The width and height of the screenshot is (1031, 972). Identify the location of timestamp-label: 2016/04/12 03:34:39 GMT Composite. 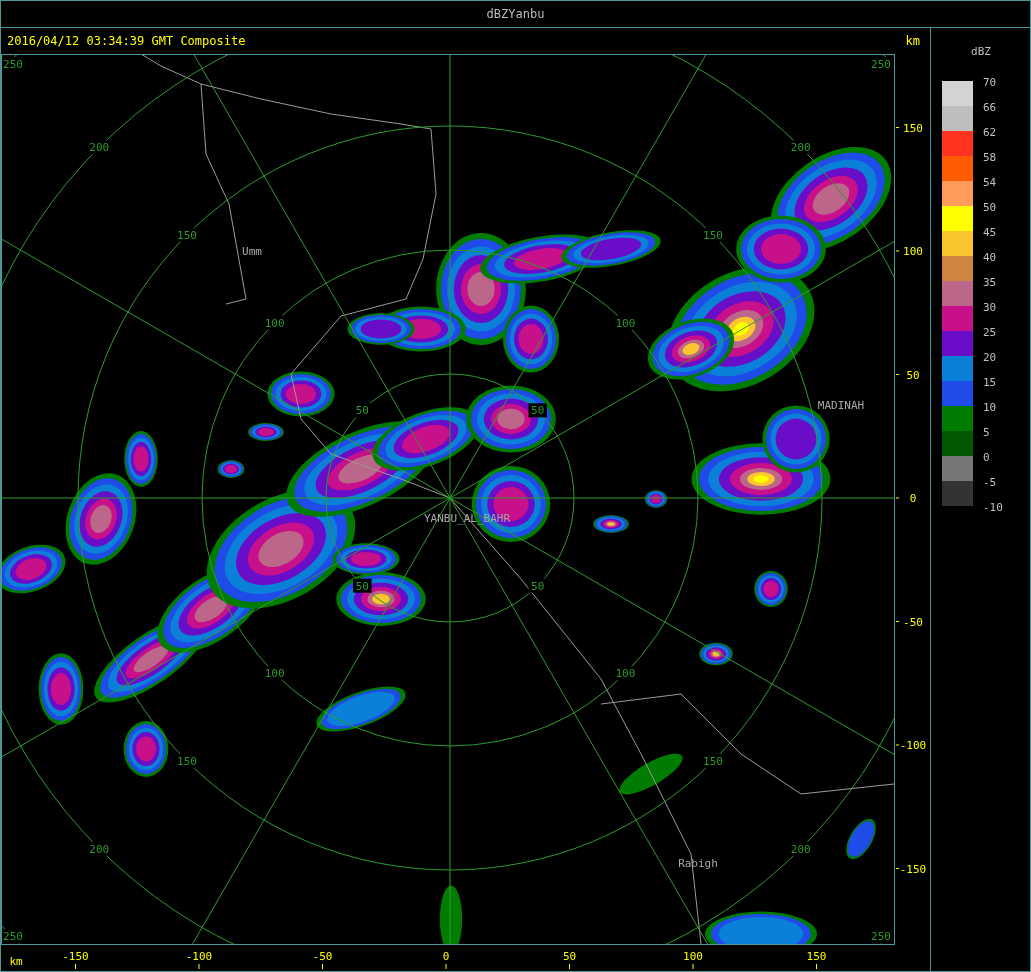
(126, 41).